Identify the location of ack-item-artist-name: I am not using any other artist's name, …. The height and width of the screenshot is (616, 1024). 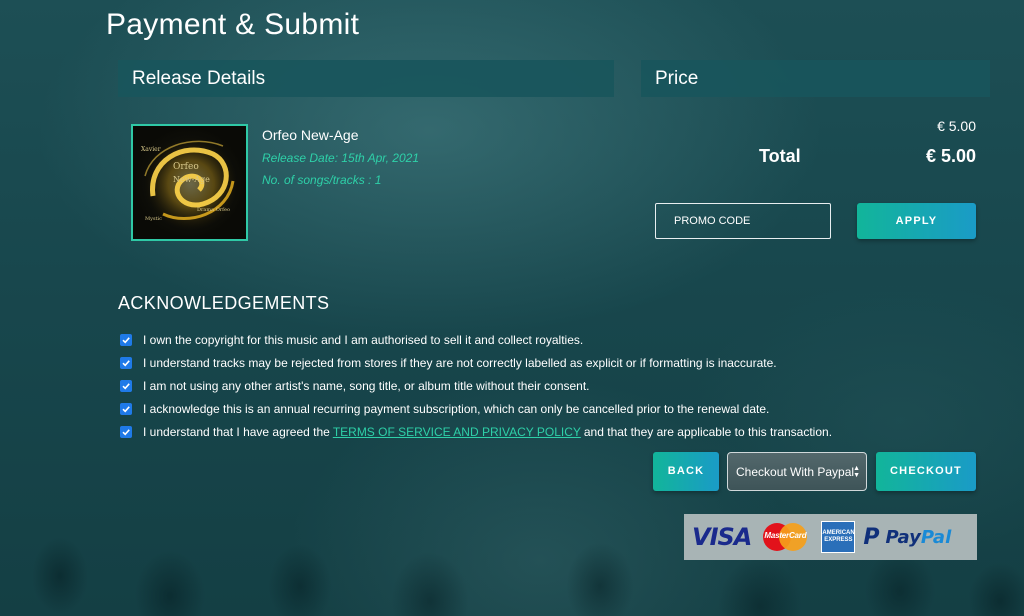
(355, 386).